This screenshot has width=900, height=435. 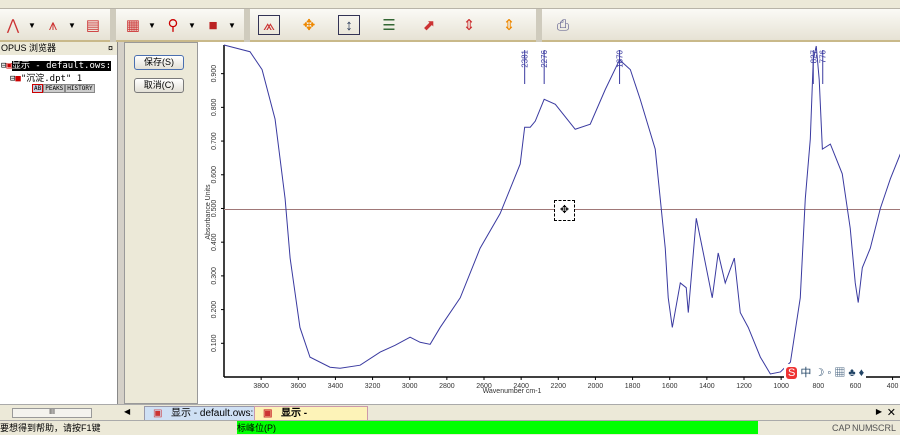 What do you see at coordinates (891, 412) in the screenshot?
I see `close-icon: ✕` at bounding box center [891, 412].